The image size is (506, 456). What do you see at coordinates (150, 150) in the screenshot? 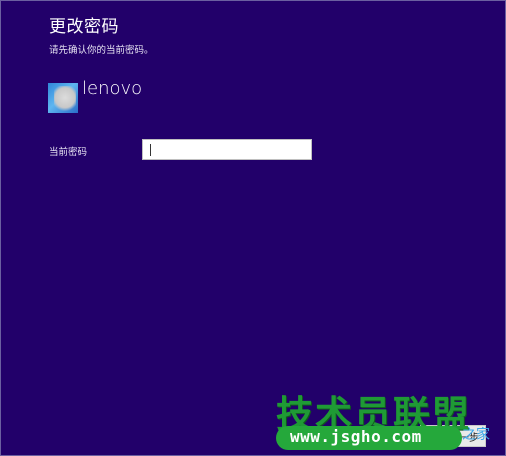
I see `text-caret` at bounding box center [150, 150].